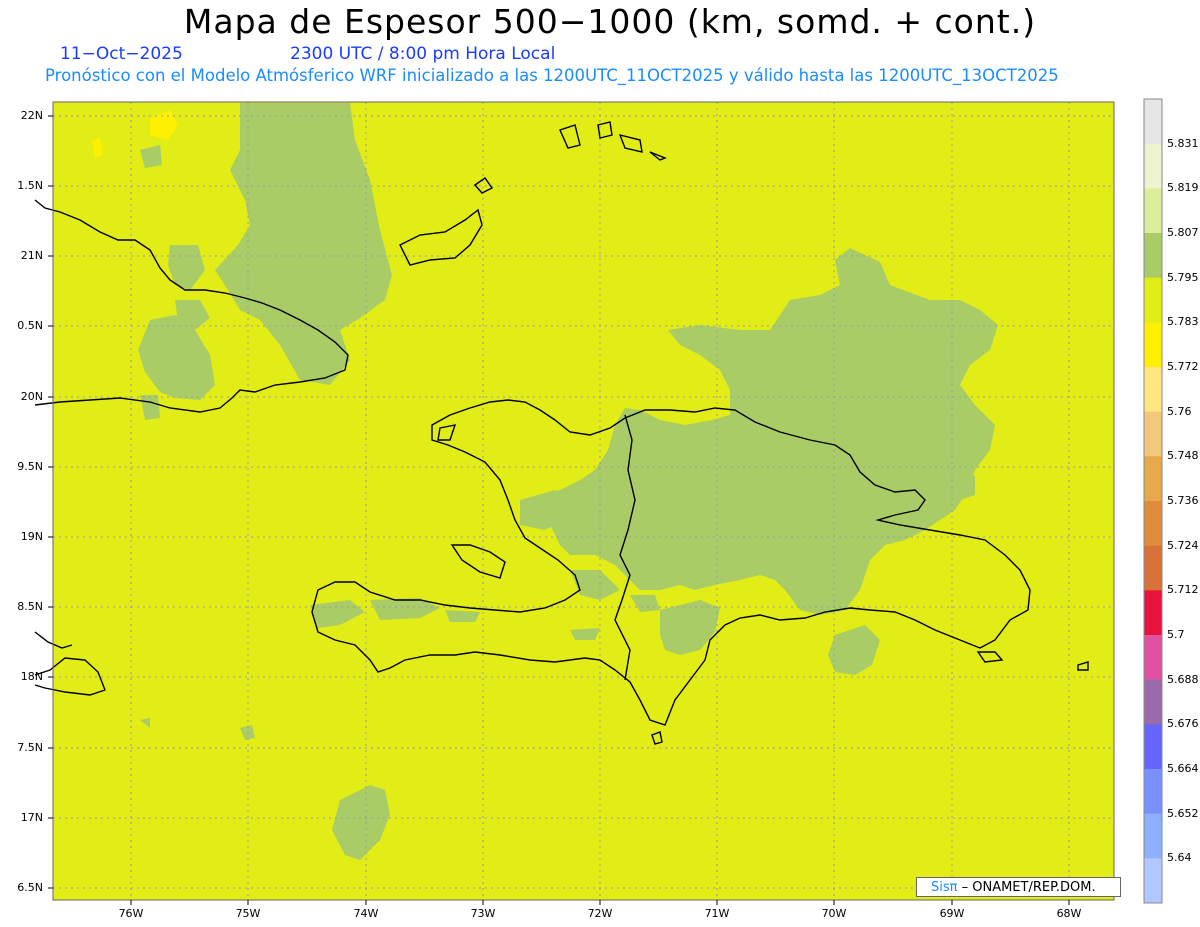 This screenshot has height=927, width=1200. I want to click on x-tick-label: 71W, so click(717, 913).